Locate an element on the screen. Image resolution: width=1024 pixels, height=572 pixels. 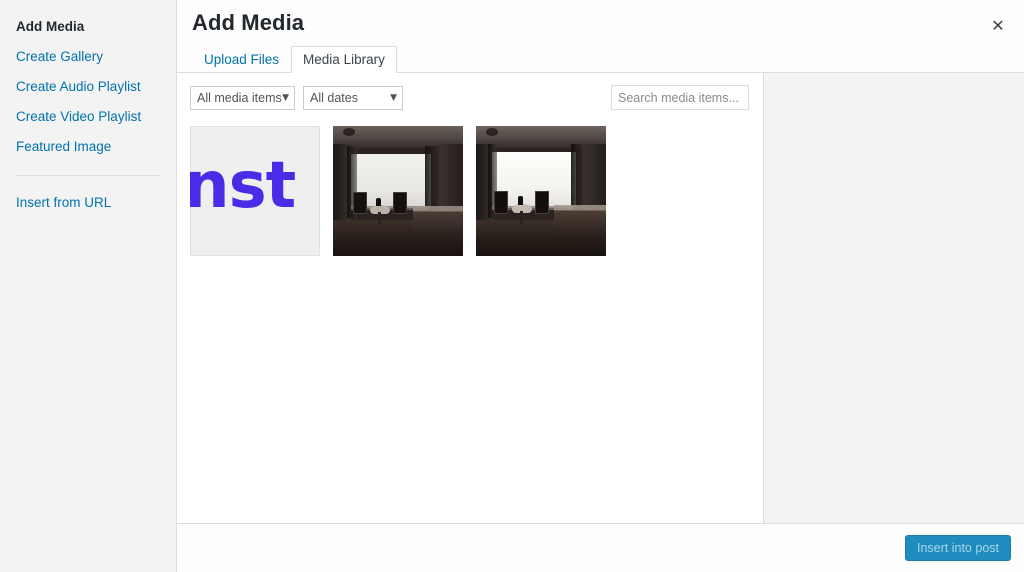
tab-media-library: Media Library is located at coordinates (344, 59).